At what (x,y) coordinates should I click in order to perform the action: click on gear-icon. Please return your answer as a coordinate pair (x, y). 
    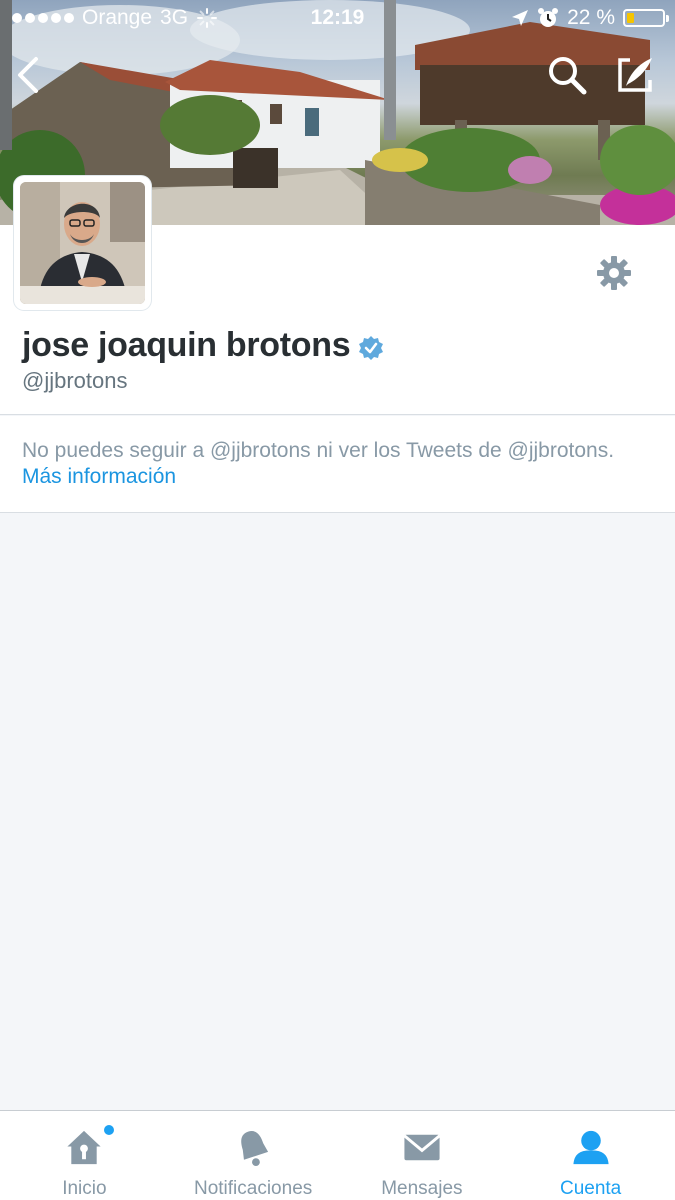
    Looking at the image, I should click on (614, 273).